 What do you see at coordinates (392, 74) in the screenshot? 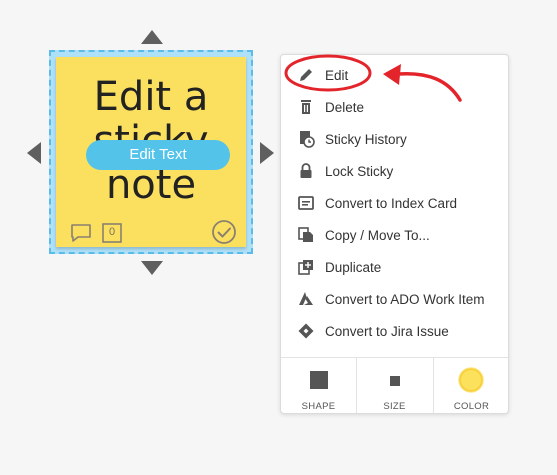
I see `annotation-arrow-head` at bounding box center [392, 74].